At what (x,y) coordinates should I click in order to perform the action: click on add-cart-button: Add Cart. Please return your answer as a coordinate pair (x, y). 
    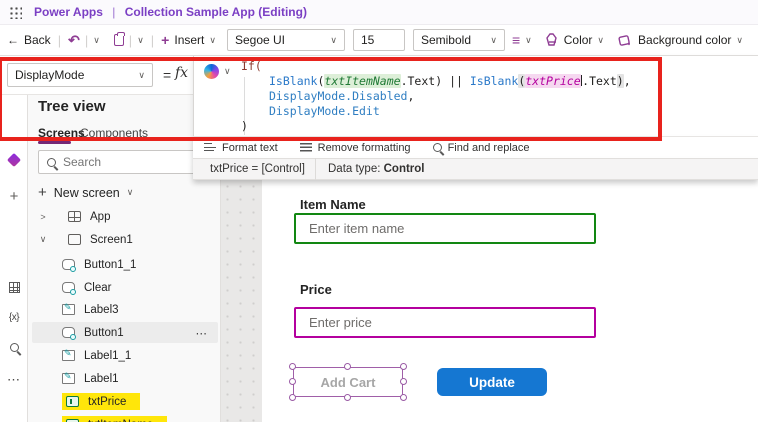
    Looking at the image, I should click on (348, 382).